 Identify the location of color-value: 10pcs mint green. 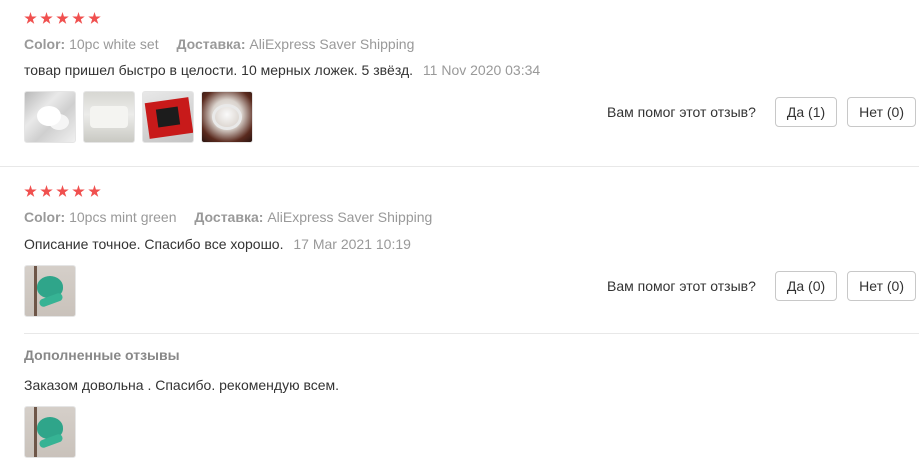
(123, 217).